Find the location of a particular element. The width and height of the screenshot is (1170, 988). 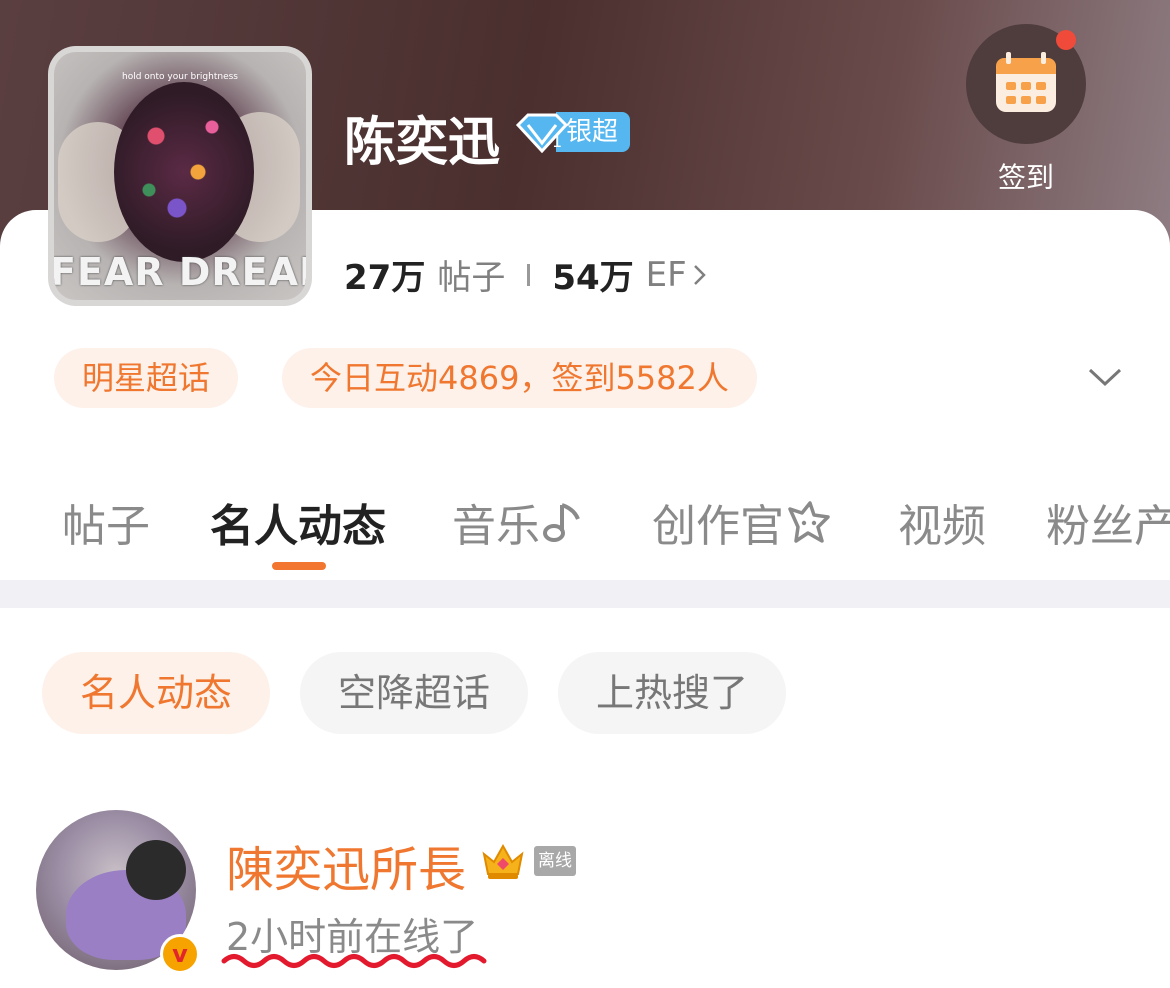

cover-title: FEAR DREAMS is located at coordinates (180, 272).